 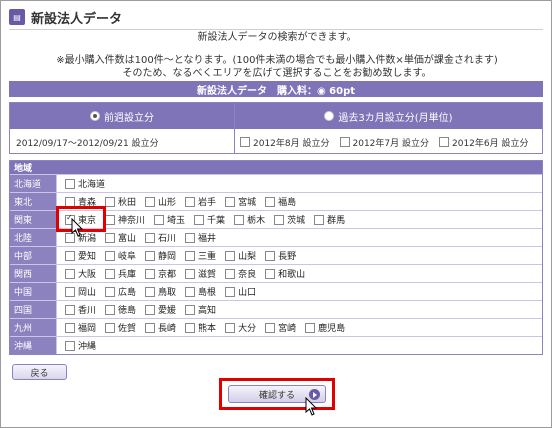 What do you see at coordinates (240, 273) in the screenshot?
I see `prefecture-option: 奈良` at bounding box center [240, 273].